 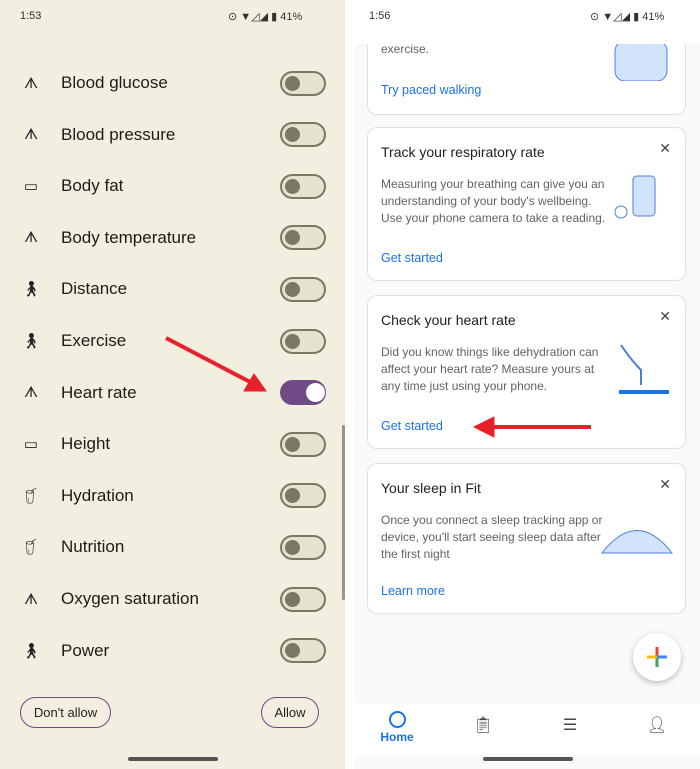 I want to click on get-started-respiratory-link: Get started, so click(x=412, y=258).